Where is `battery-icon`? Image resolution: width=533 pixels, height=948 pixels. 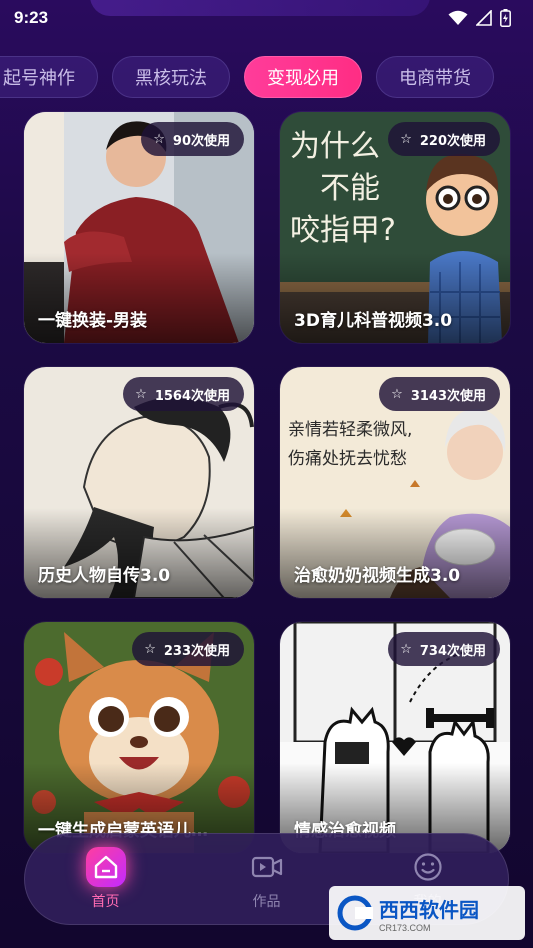 battery-icon is located at coordinates (505, 18).